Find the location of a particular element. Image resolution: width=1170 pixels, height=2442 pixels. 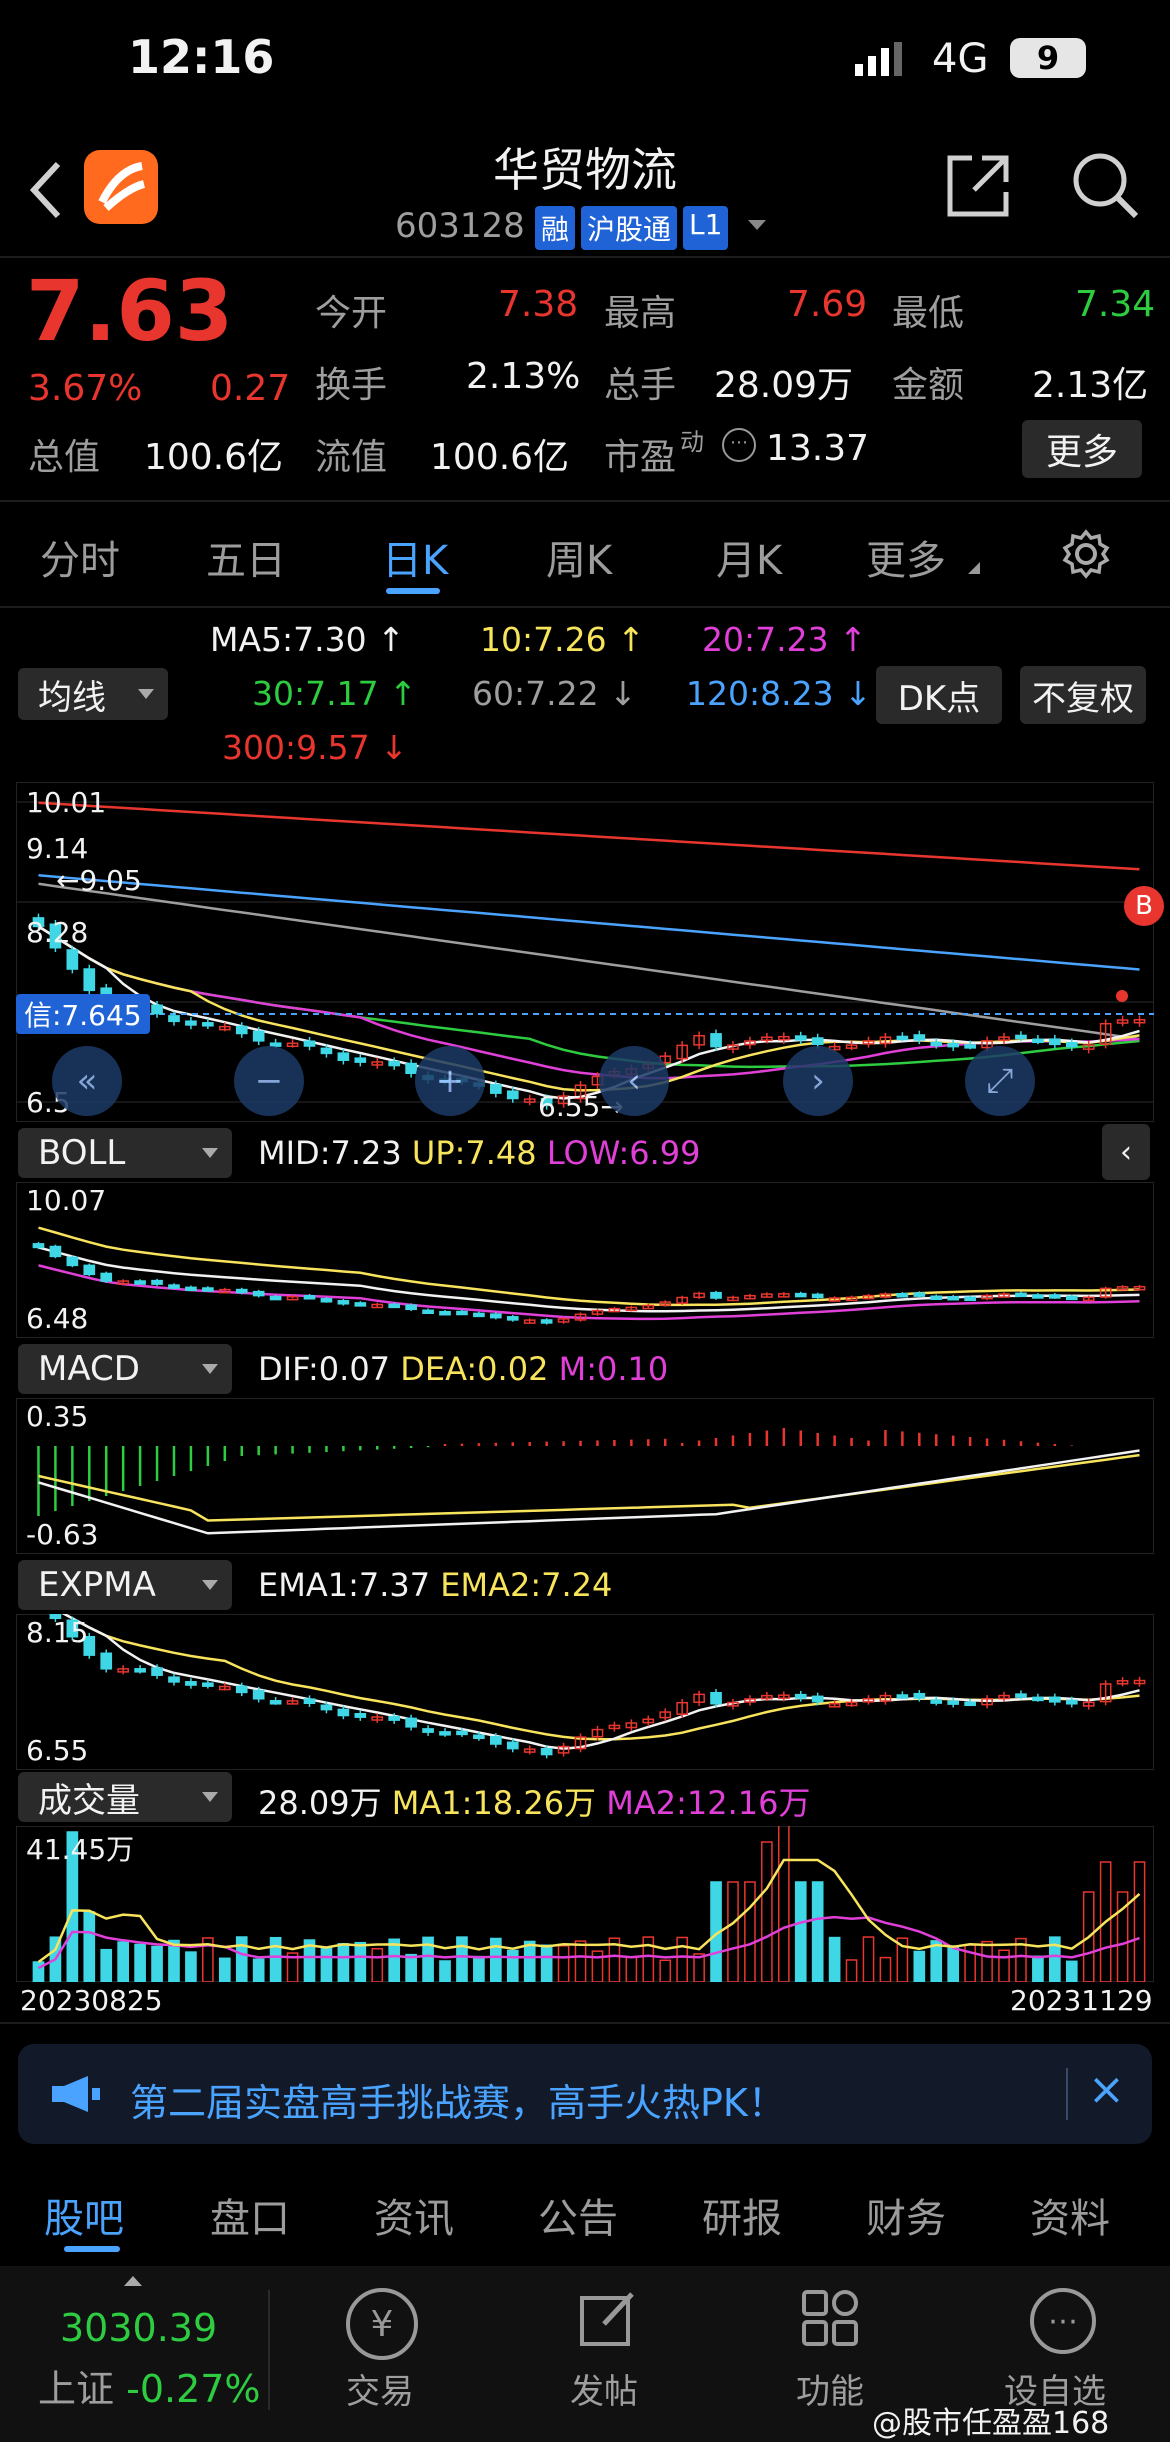

footer-post-label: 发帖 is located at coordinates (604, 2388).